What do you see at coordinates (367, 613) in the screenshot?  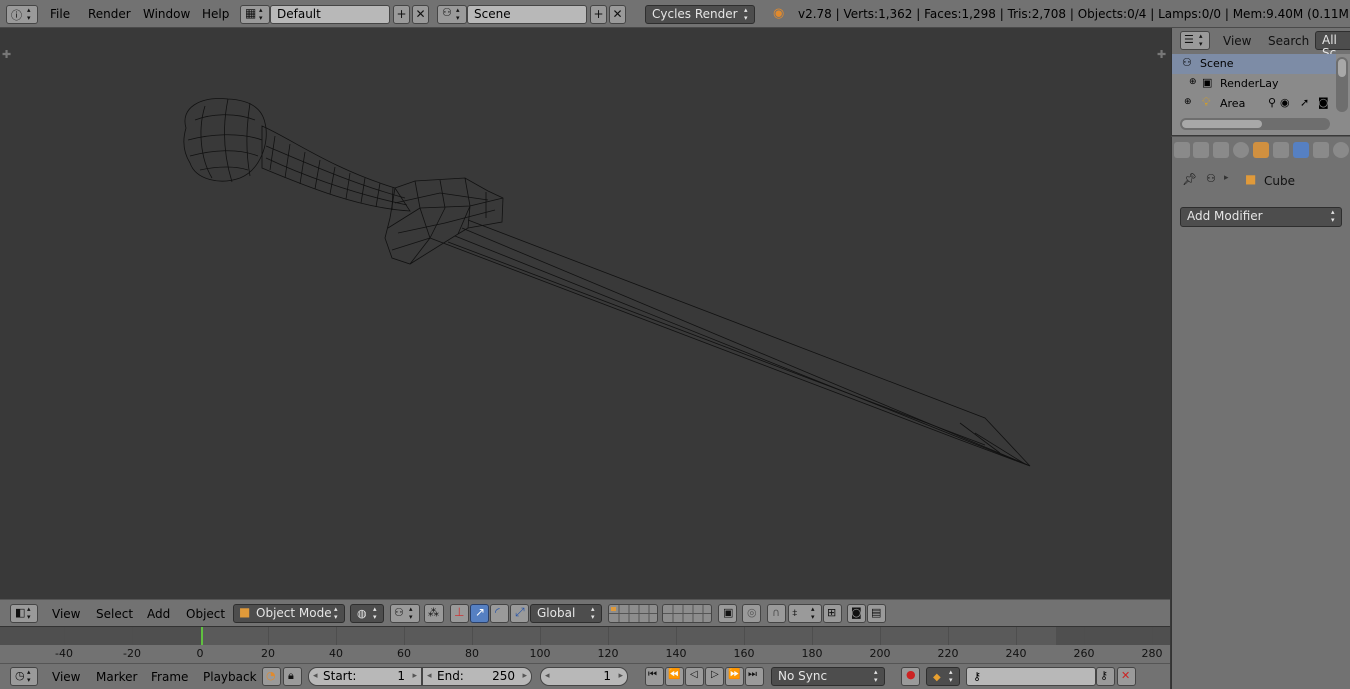 I see `viewport-shading-dropdown: ◍` at bounding box center [367, 613].